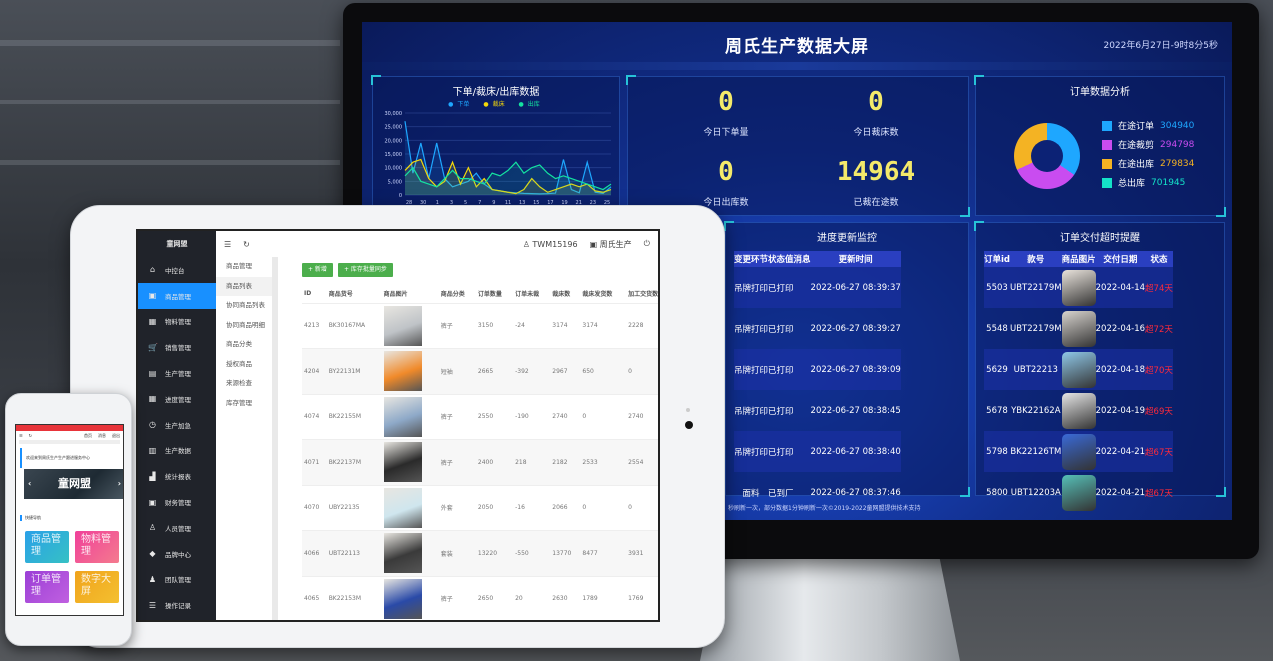 The height and width of the screenshot is (661, 1273). I want to click on nav-logout: 退出, so click(116, 436).